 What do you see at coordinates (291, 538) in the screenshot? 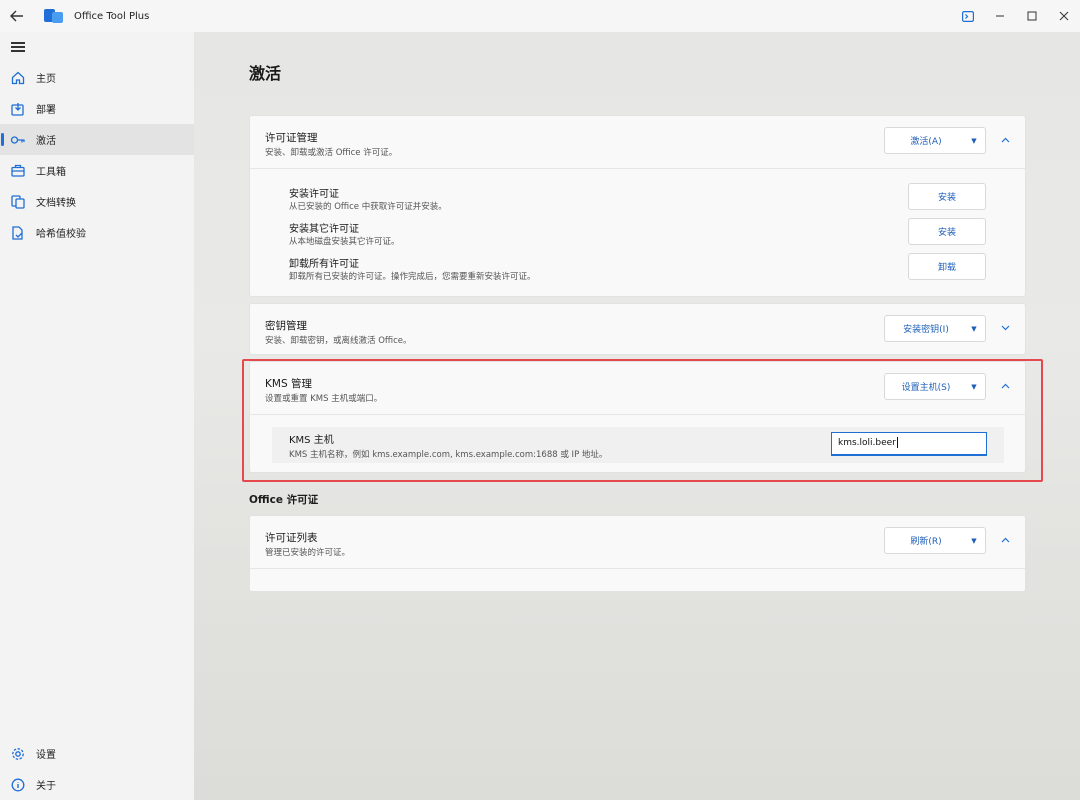
I see `card-title: 许可证列表` at bounding box center [291, 538].